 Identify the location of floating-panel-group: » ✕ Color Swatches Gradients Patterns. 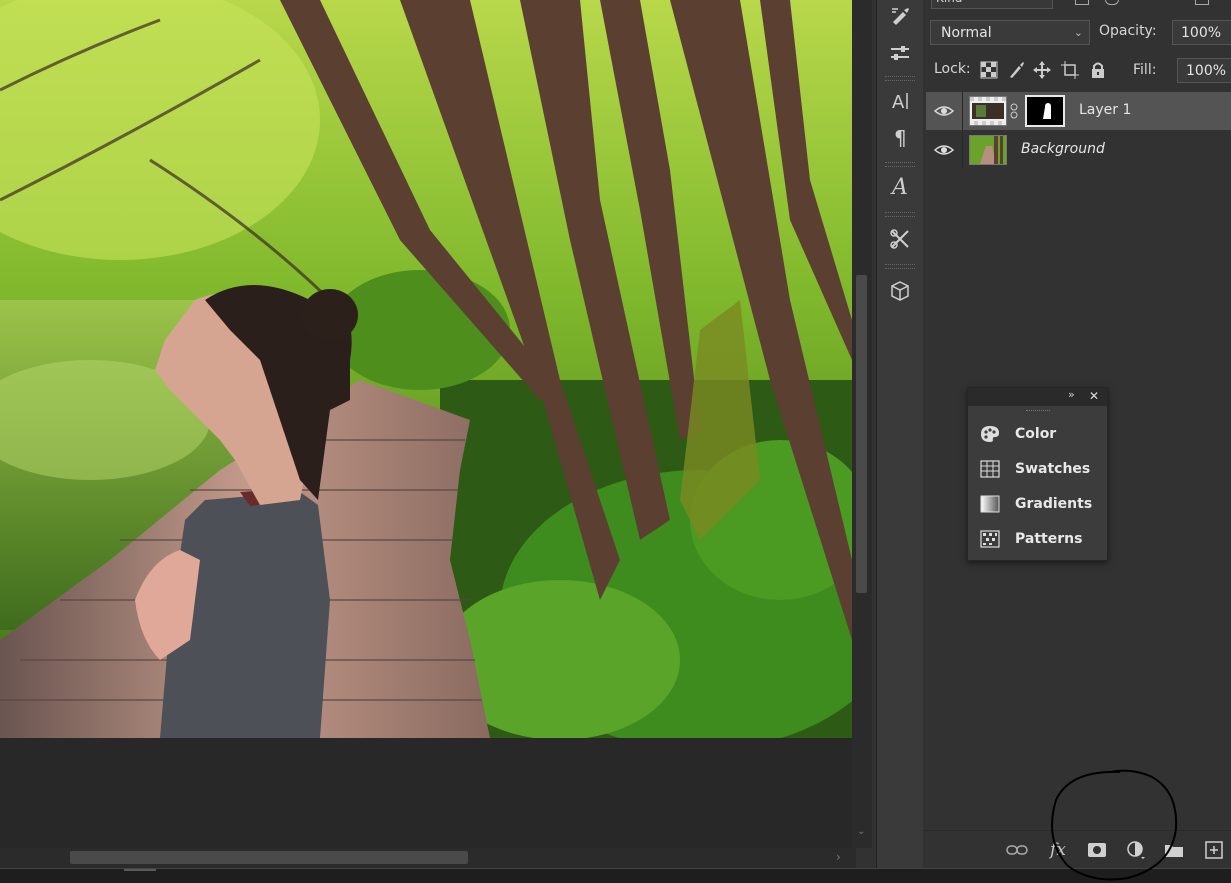
(1037, 474).